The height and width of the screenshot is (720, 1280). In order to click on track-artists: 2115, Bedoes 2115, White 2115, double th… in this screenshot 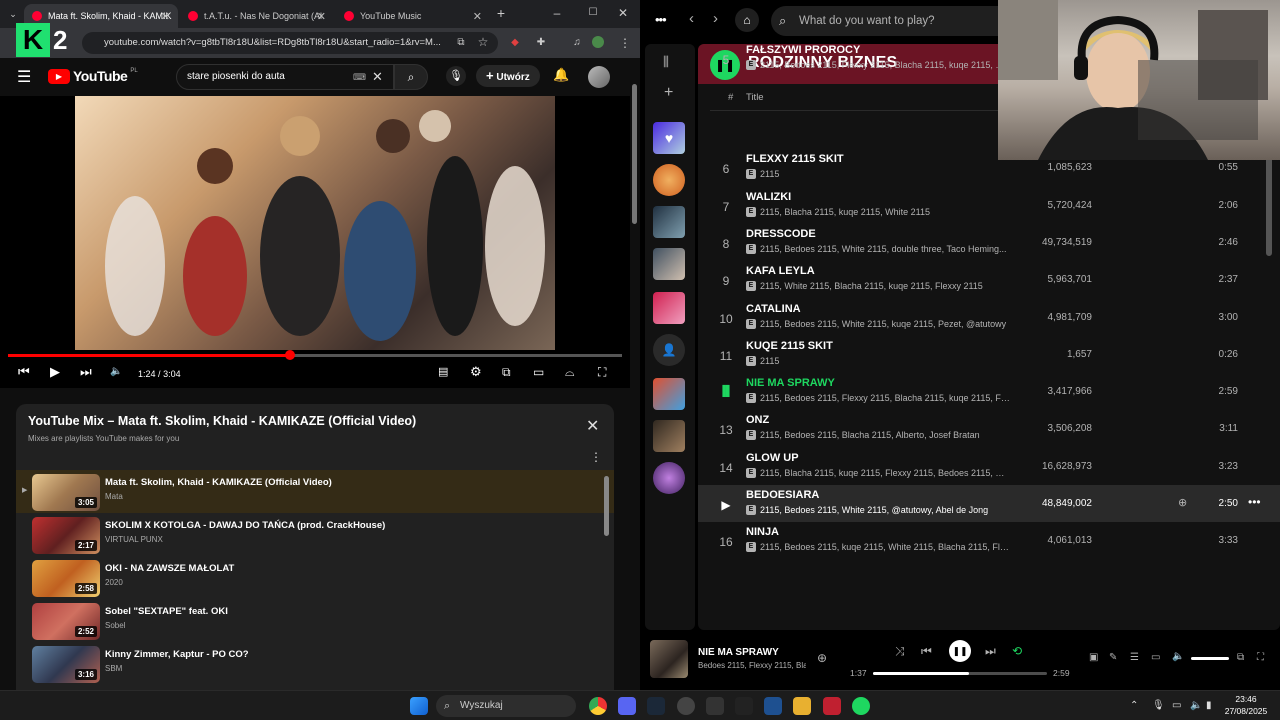, I will do `click(885, 249)`.